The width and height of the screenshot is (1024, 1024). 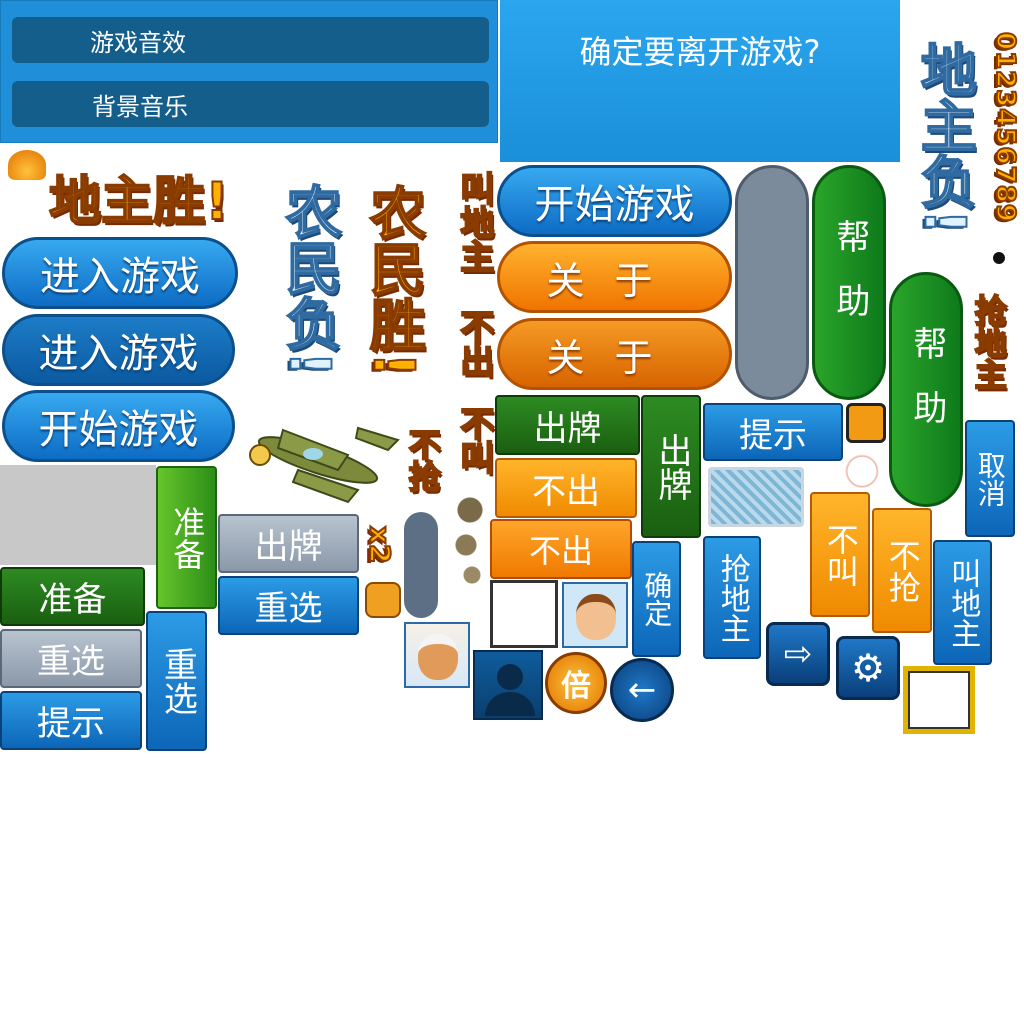 What do you see at coordinates (383, 600) in the screenshot?
I see `chevron-down-icon` at bounding box center [383, 600].